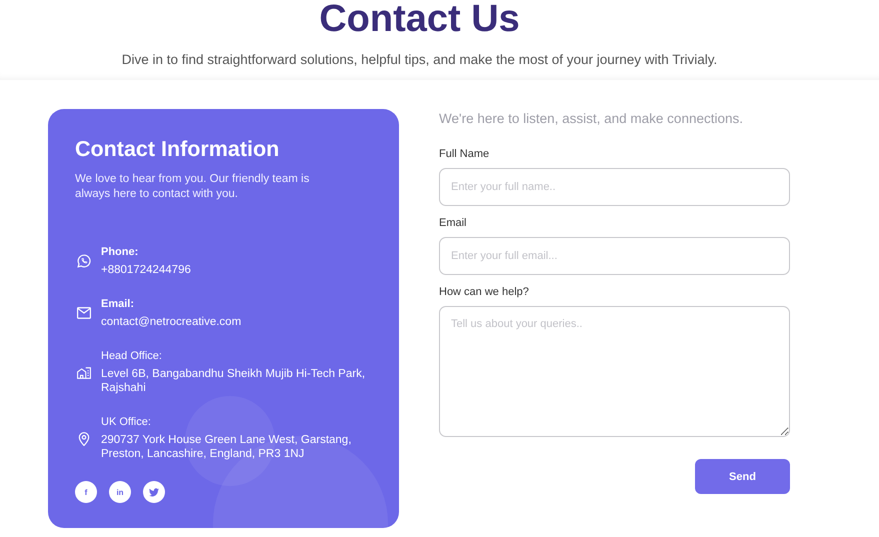 The width and height of the screenshot is (879, 537). What do you see at coordinates (419, 19) in the screenshot?
I see `page-title: Contact Us` at bounding box center [419, 19].